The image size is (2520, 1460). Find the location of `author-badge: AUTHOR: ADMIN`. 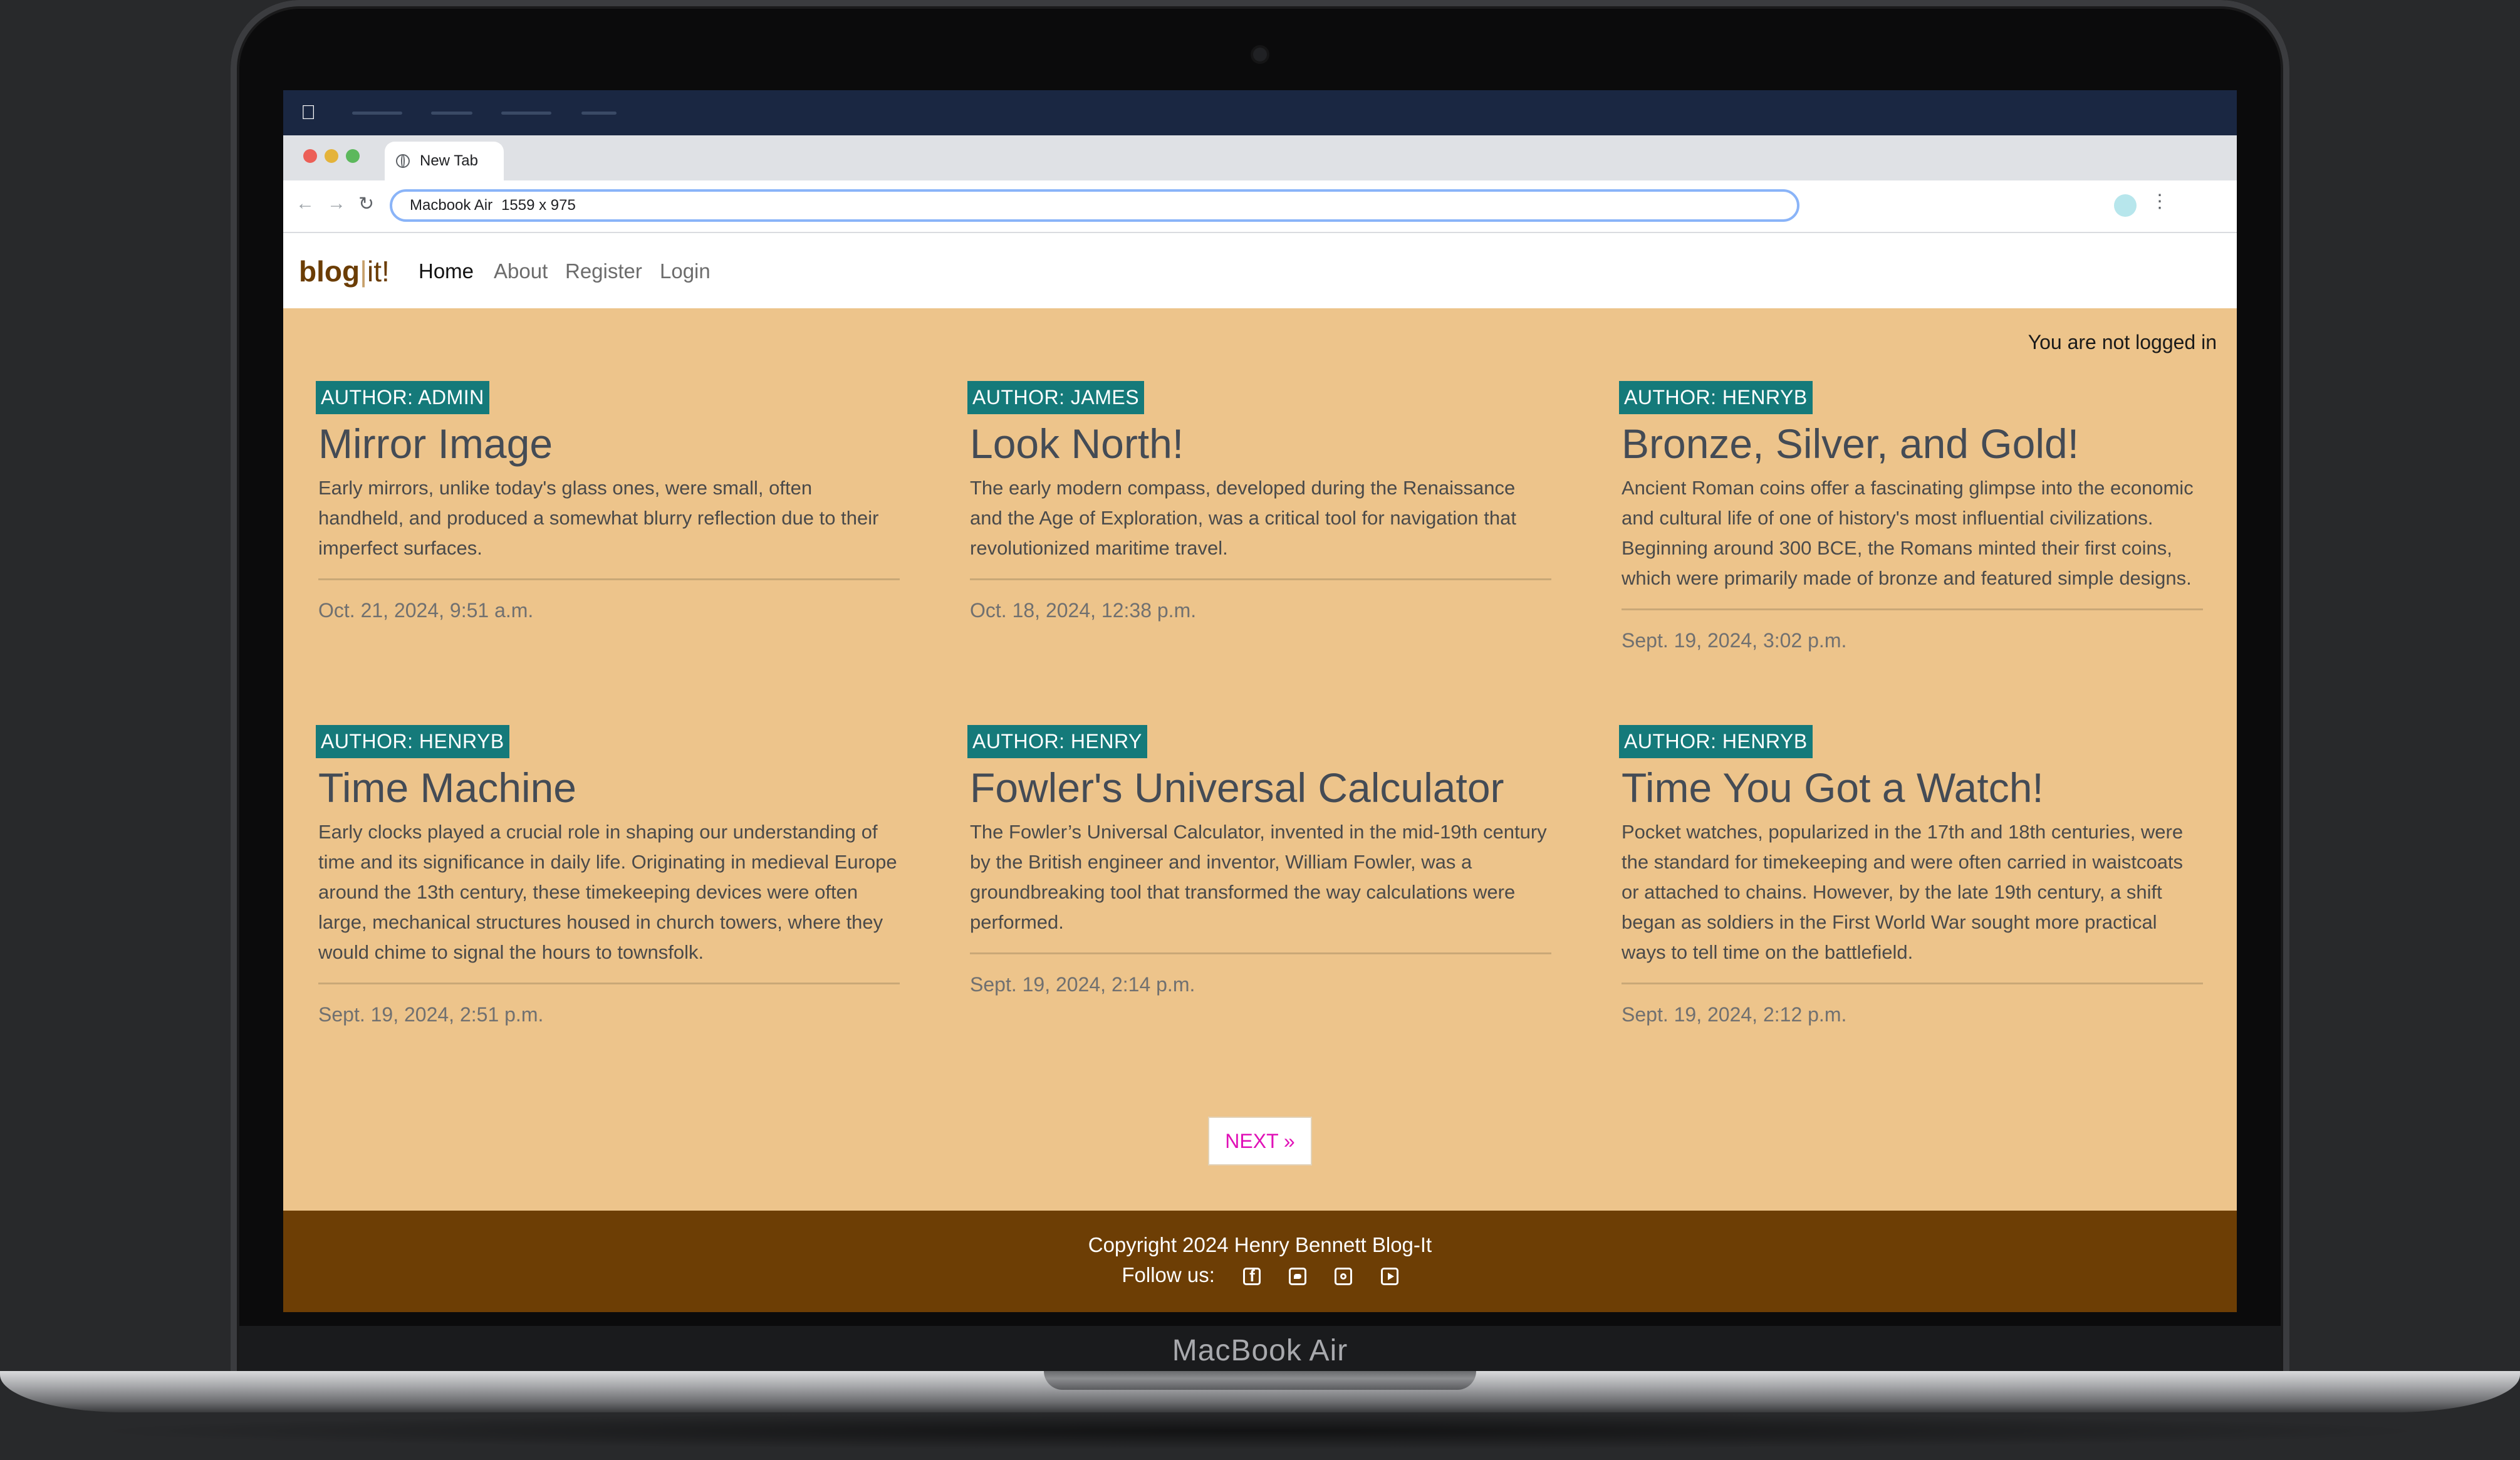

author-badge: AUTHOR: ADMIN is located at coordinates (403, 397).